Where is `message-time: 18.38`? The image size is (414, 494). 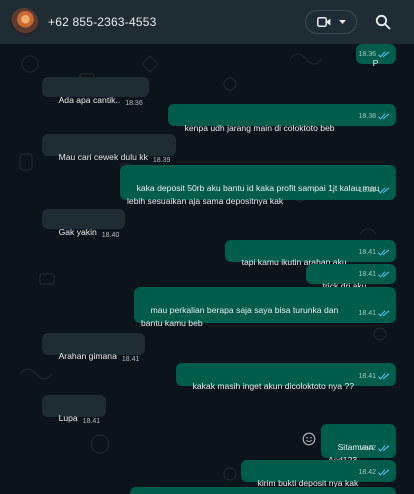
message-time: 18.38 is located at coordinates (367, 116).